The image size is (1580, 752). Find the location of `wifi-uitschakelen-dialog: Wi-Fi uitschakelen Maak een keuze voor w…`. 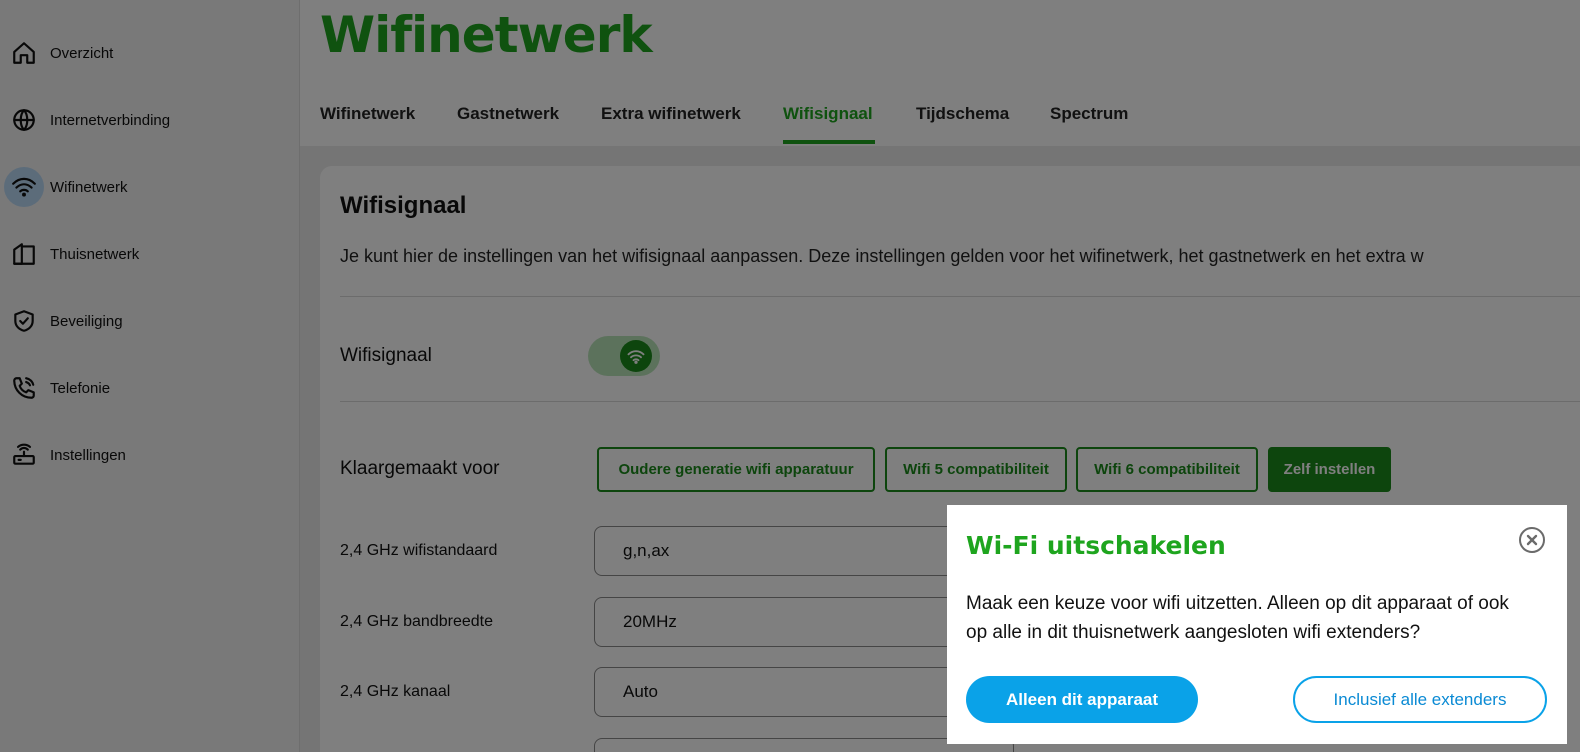

wifi-uitschakelen-dialog: Wi-Fi uitschakelen Maak een keuze voor w… is located at coordinates (1257, 624).